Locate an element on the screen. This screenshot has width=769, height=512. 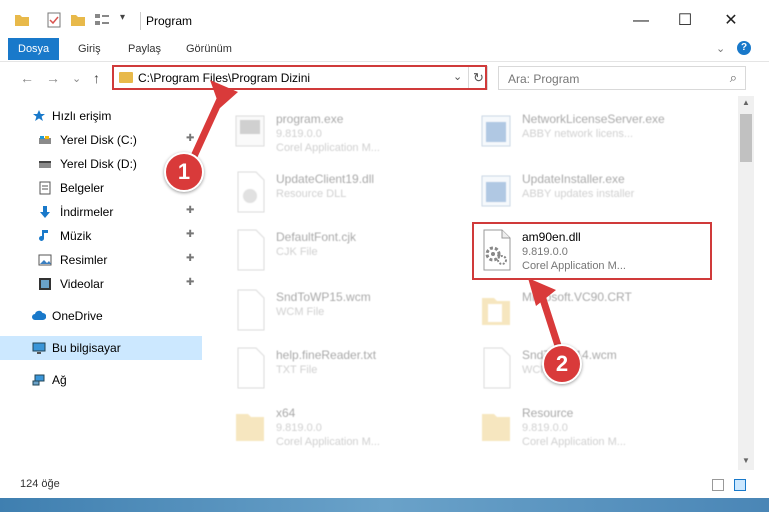
computer-icon is located at coordinates (39, 348).